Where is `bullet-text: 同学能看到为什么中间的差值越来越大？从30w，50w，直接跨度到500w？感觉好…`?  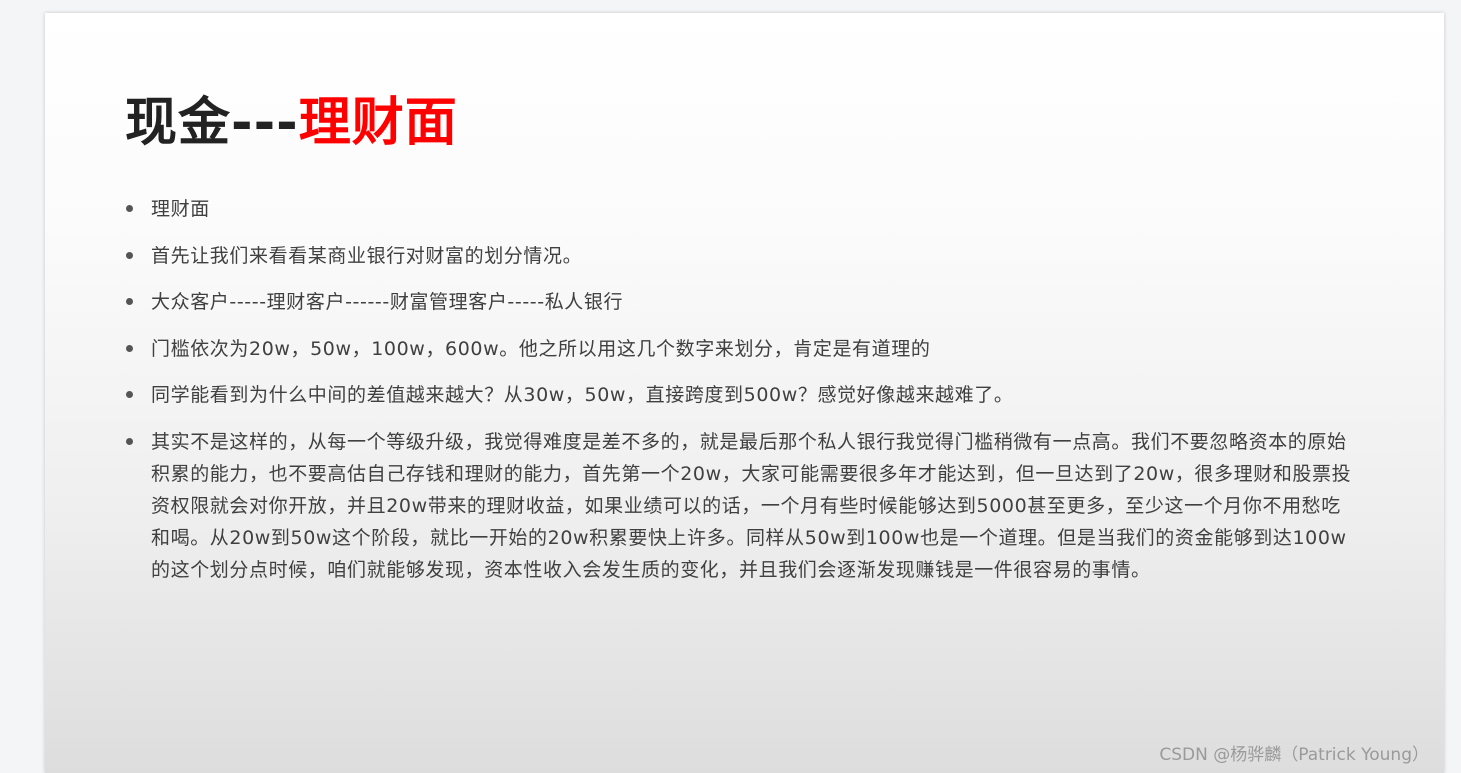 bullet-text: 同学能看到为什么中间的差值越来越大？从30w，50w，直接跨度到500w？感觉好… is located at coordinates (582, 395).